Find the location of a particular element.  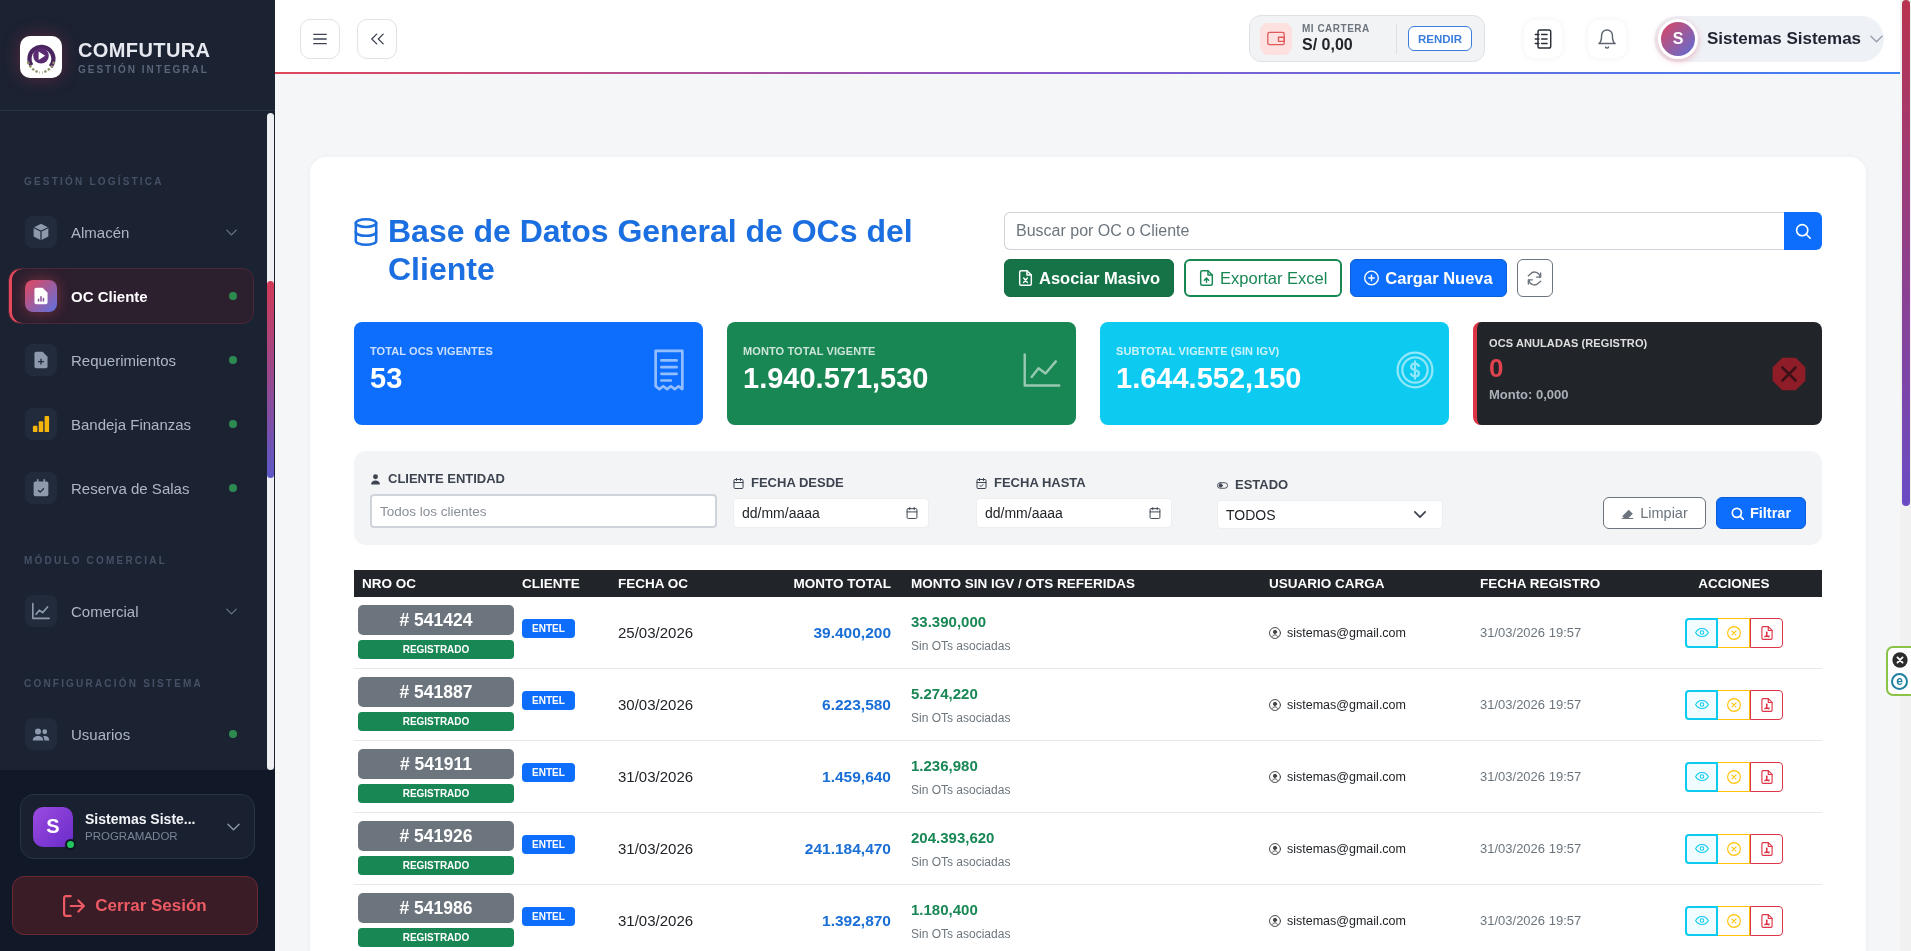

sidebar-item: OC Cliente is located at coordinates (131, 296).